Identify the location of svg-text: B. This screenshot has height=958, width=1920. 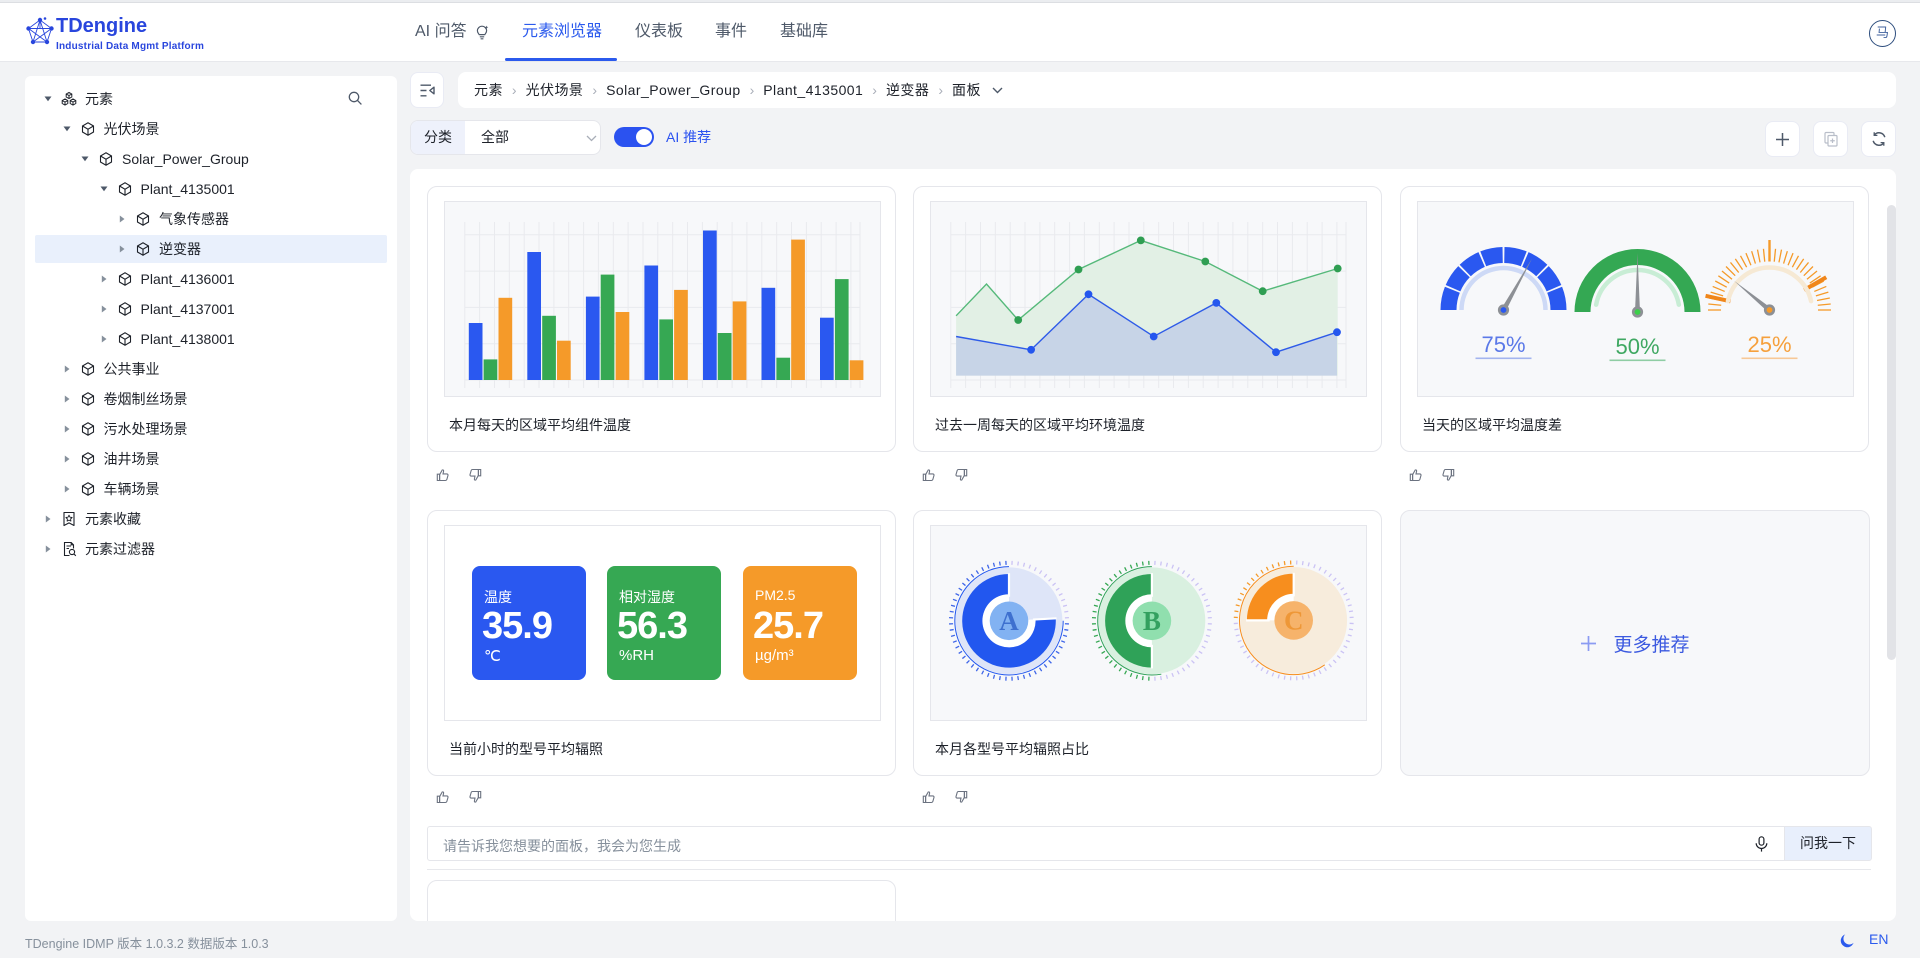
(1152, 621).